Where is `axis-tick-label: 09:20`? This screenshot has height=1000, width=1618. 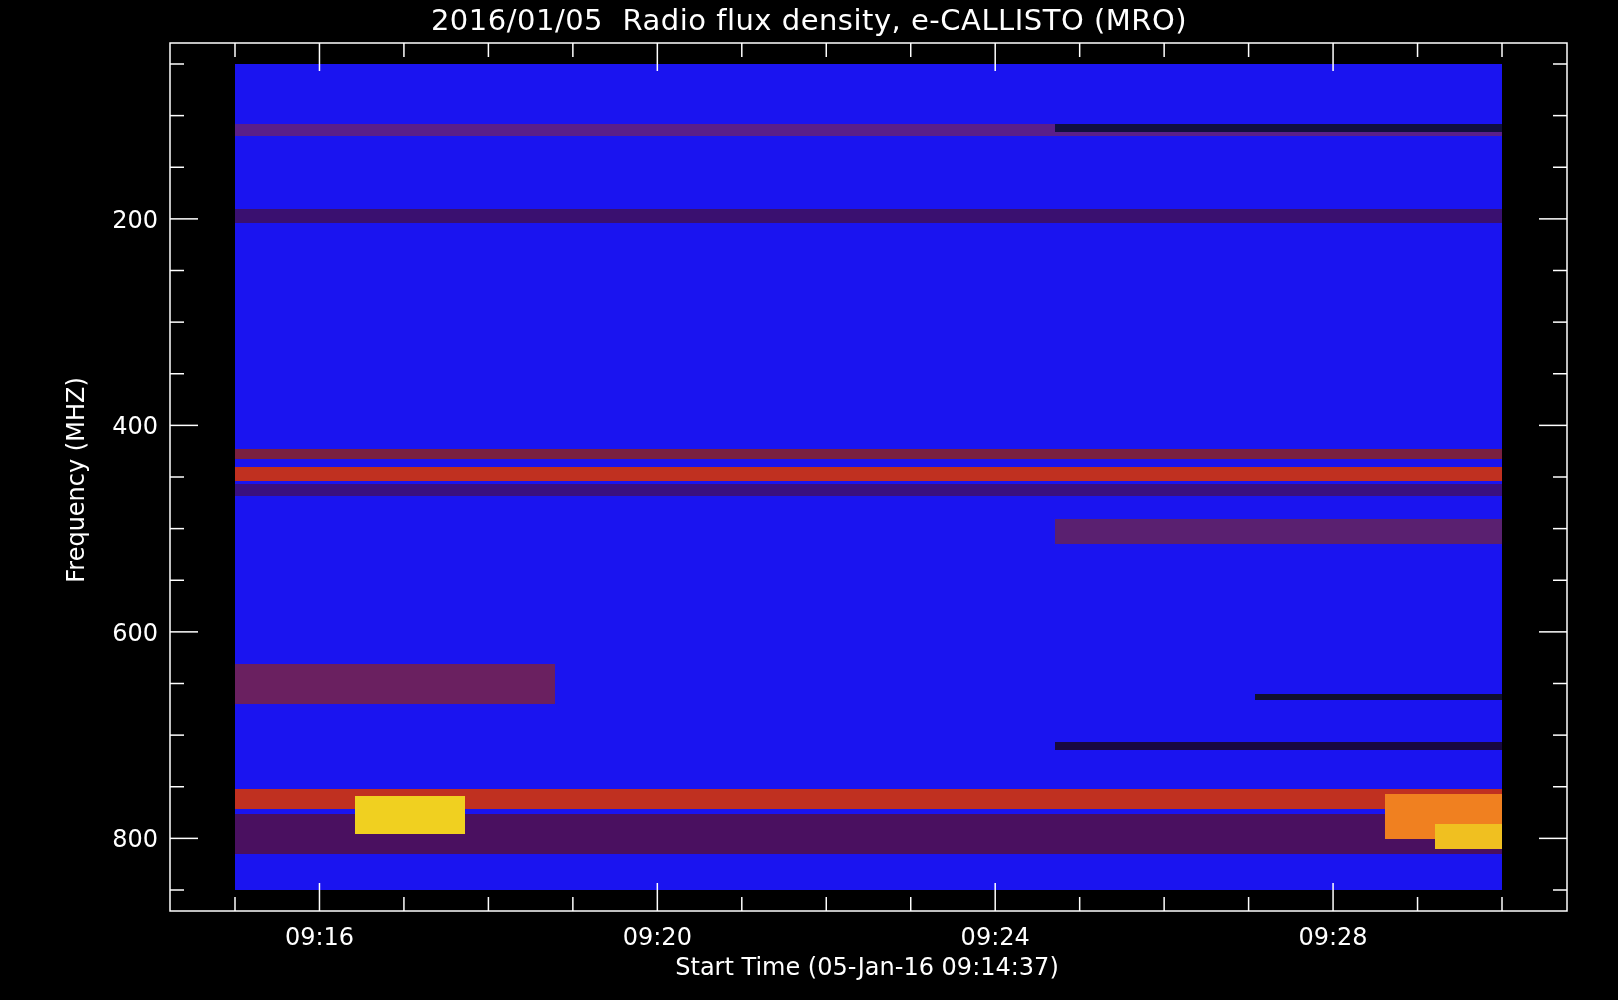
axis-tick-label: 09:20 is located at coordinates (657, 937).